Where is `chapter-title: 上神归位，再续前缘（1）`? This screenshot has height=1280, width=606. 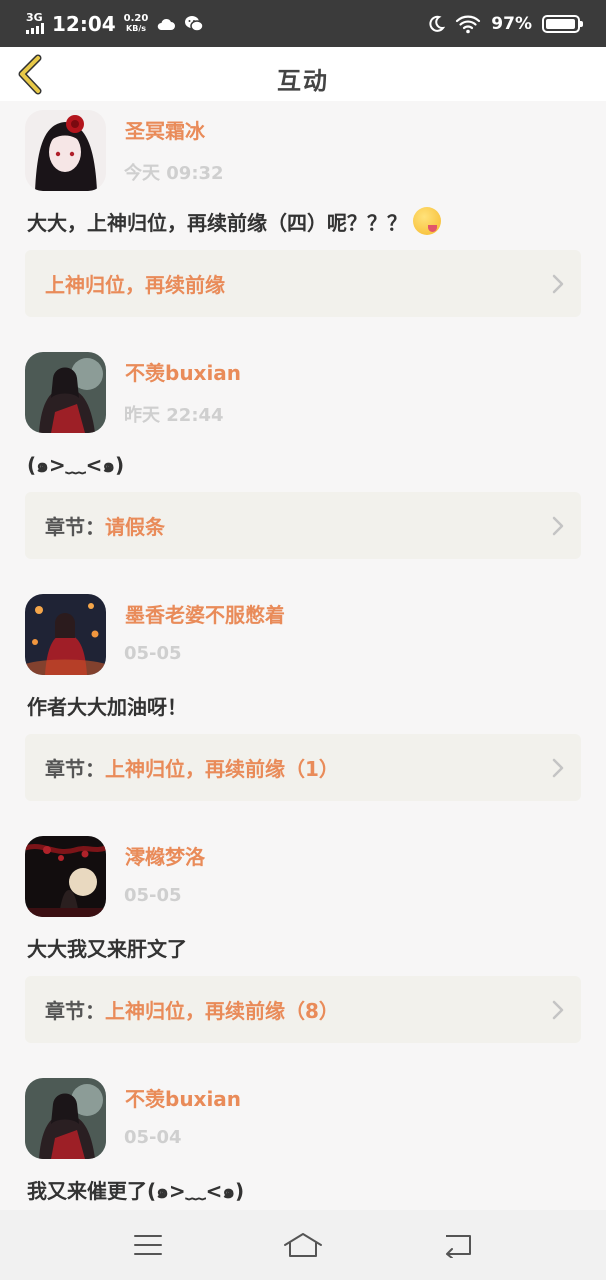 chapter-title: 上神归位，再续前缘（1） is located at coordinates (222, 769).